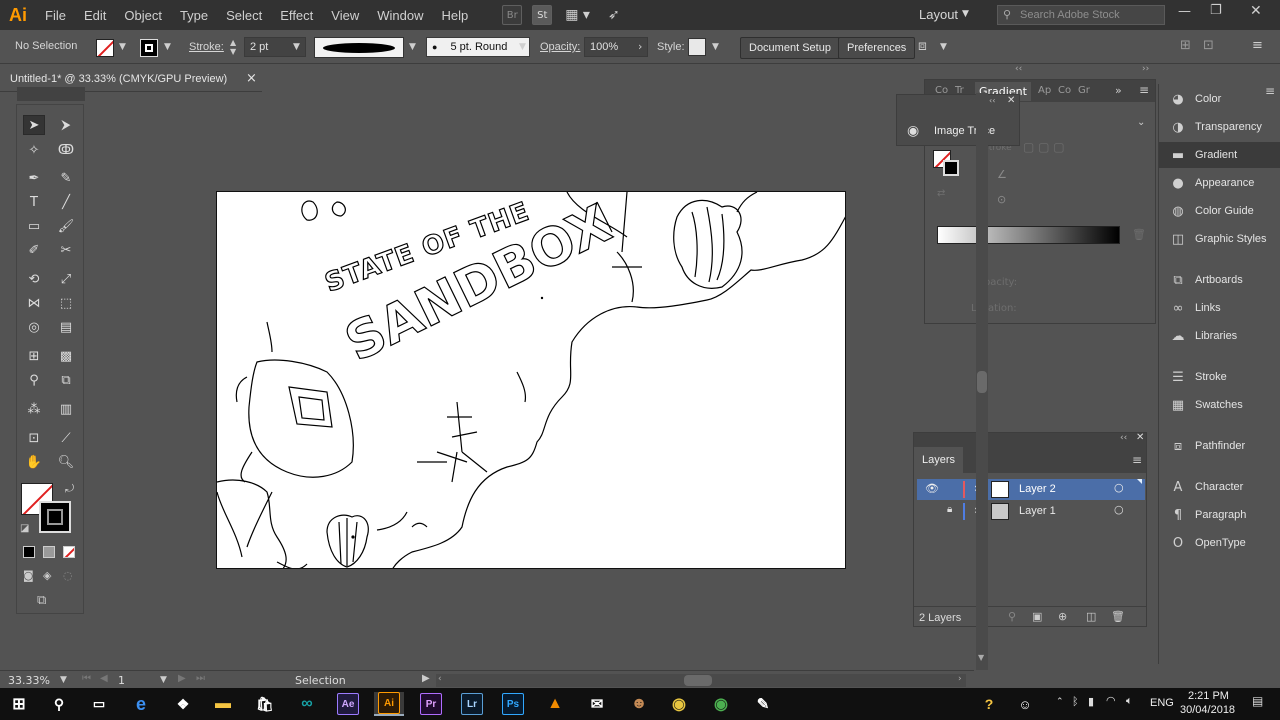 Image resolution: width=1280 pixels, height=720 pixels. Describe the element at coordinates (1137, 460) in the screenshot. I see `layers-menu-icon: ≡` at that location.